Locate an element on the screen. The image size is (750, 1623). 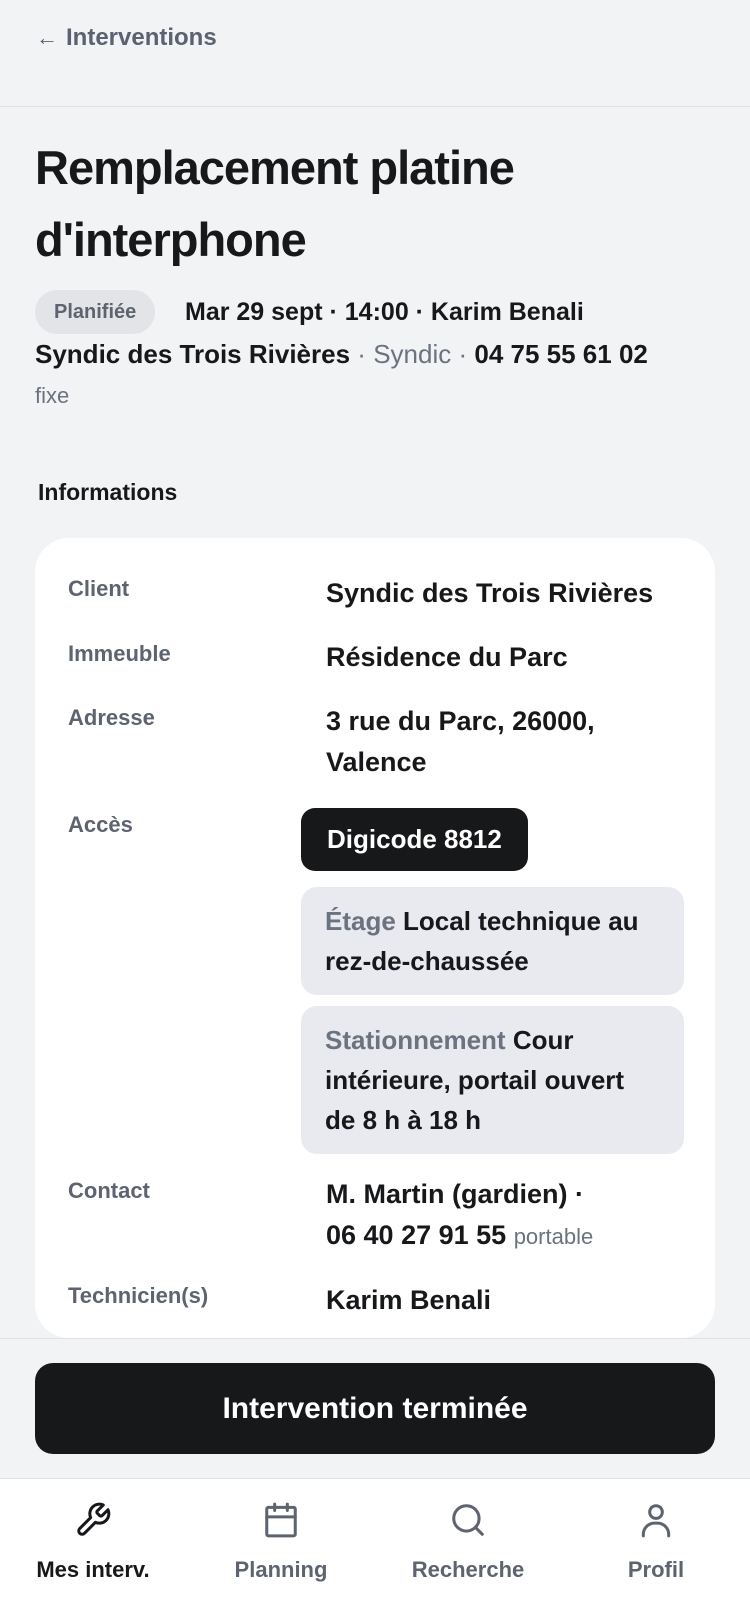
label-address: Adresse is located at coordinates (111, 717).